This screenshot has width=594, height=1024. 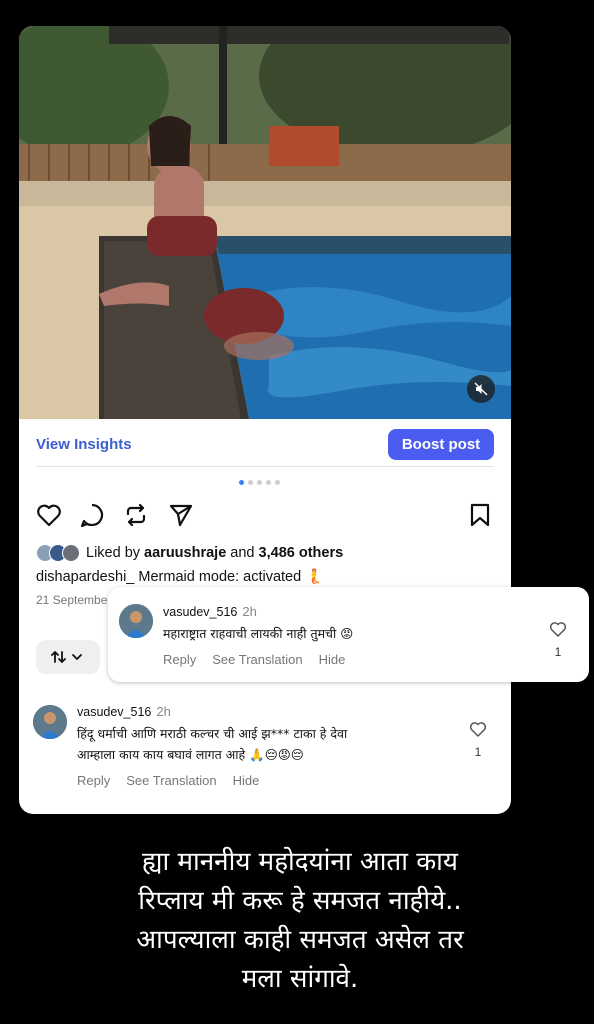 I want to click on likes-summary: Liked by aaruushraje and 3,486 others, so click(x=189, y=553).